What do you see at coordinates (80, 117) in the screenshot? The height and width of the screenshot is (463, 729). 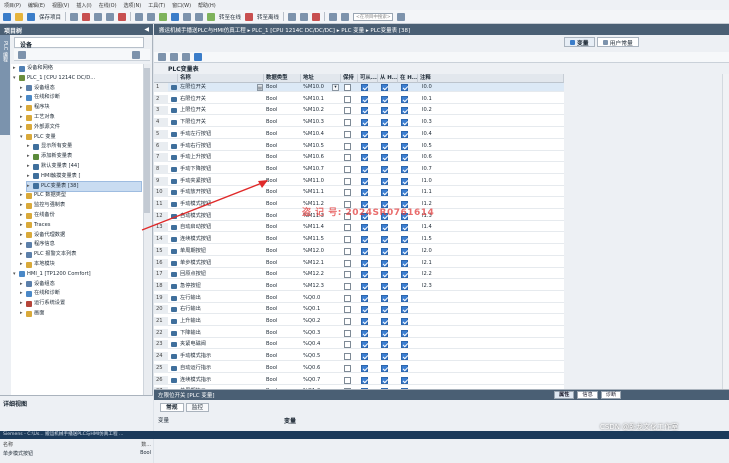 I see `tree-item: ▸ 工艺对象` at bounding box center [80, 117].